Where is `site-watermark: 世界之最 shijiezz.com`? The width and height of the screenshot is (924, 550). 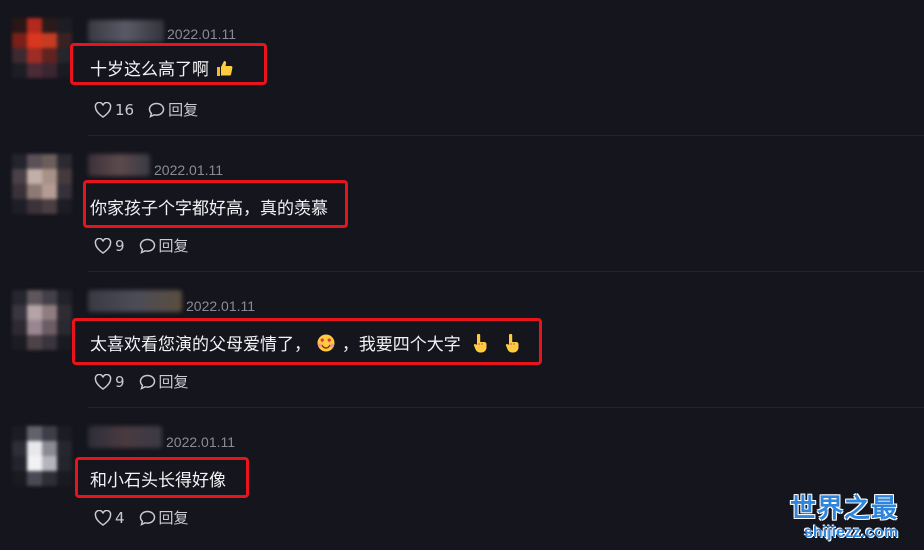
site-watermark: 世界之最 shijiezz.com is located at coordinates (857, 519).